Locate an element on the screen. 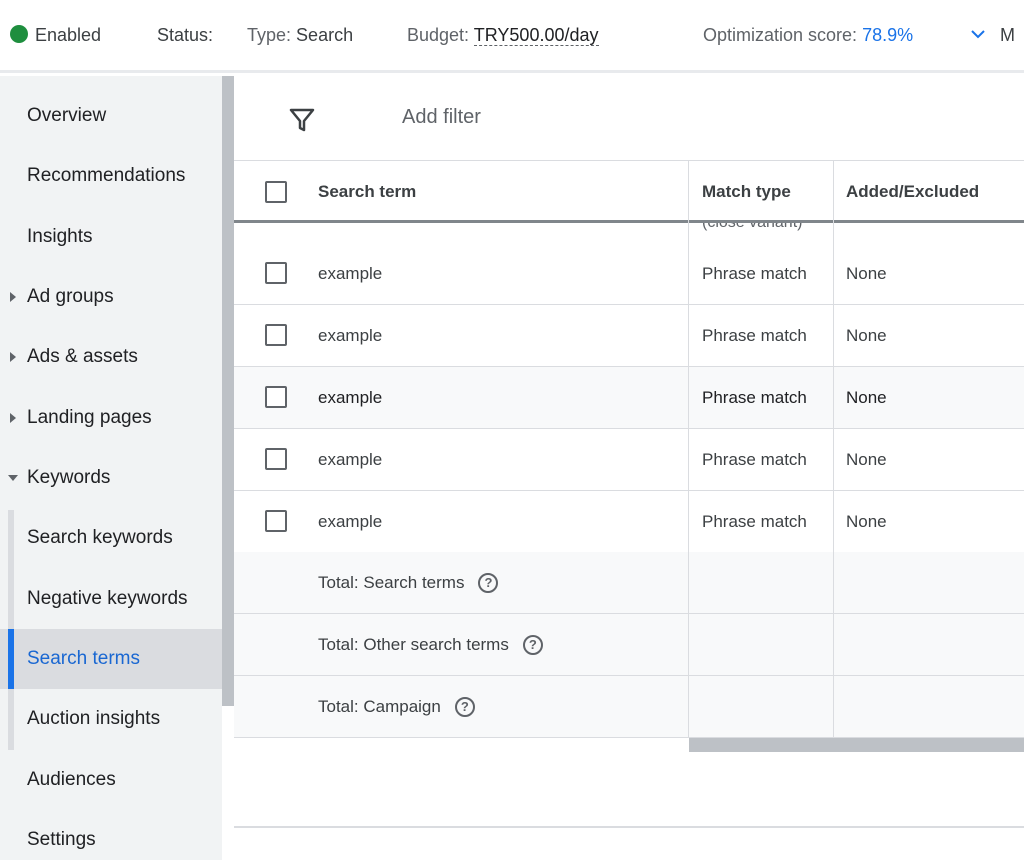 This screenshot has width=1024, height=860. select-all-checkbox is located at coordinates (276, 192).